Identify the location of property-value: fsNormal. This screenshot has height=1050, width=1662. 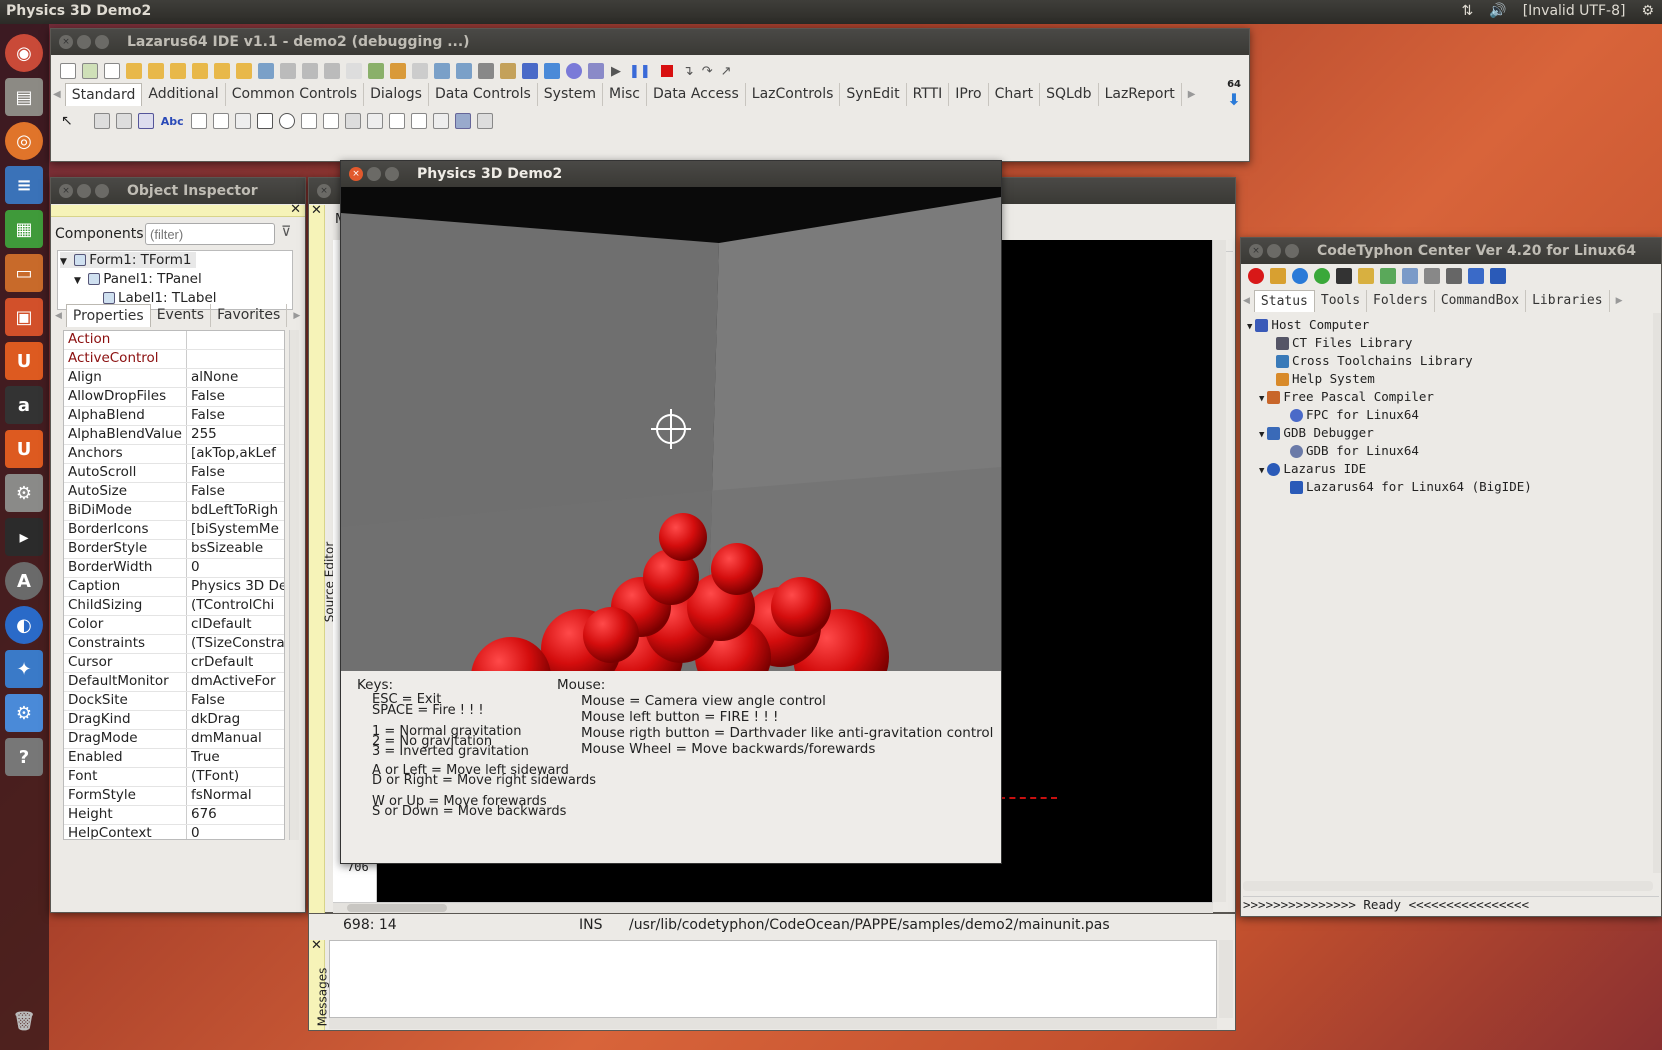
(235, 796).